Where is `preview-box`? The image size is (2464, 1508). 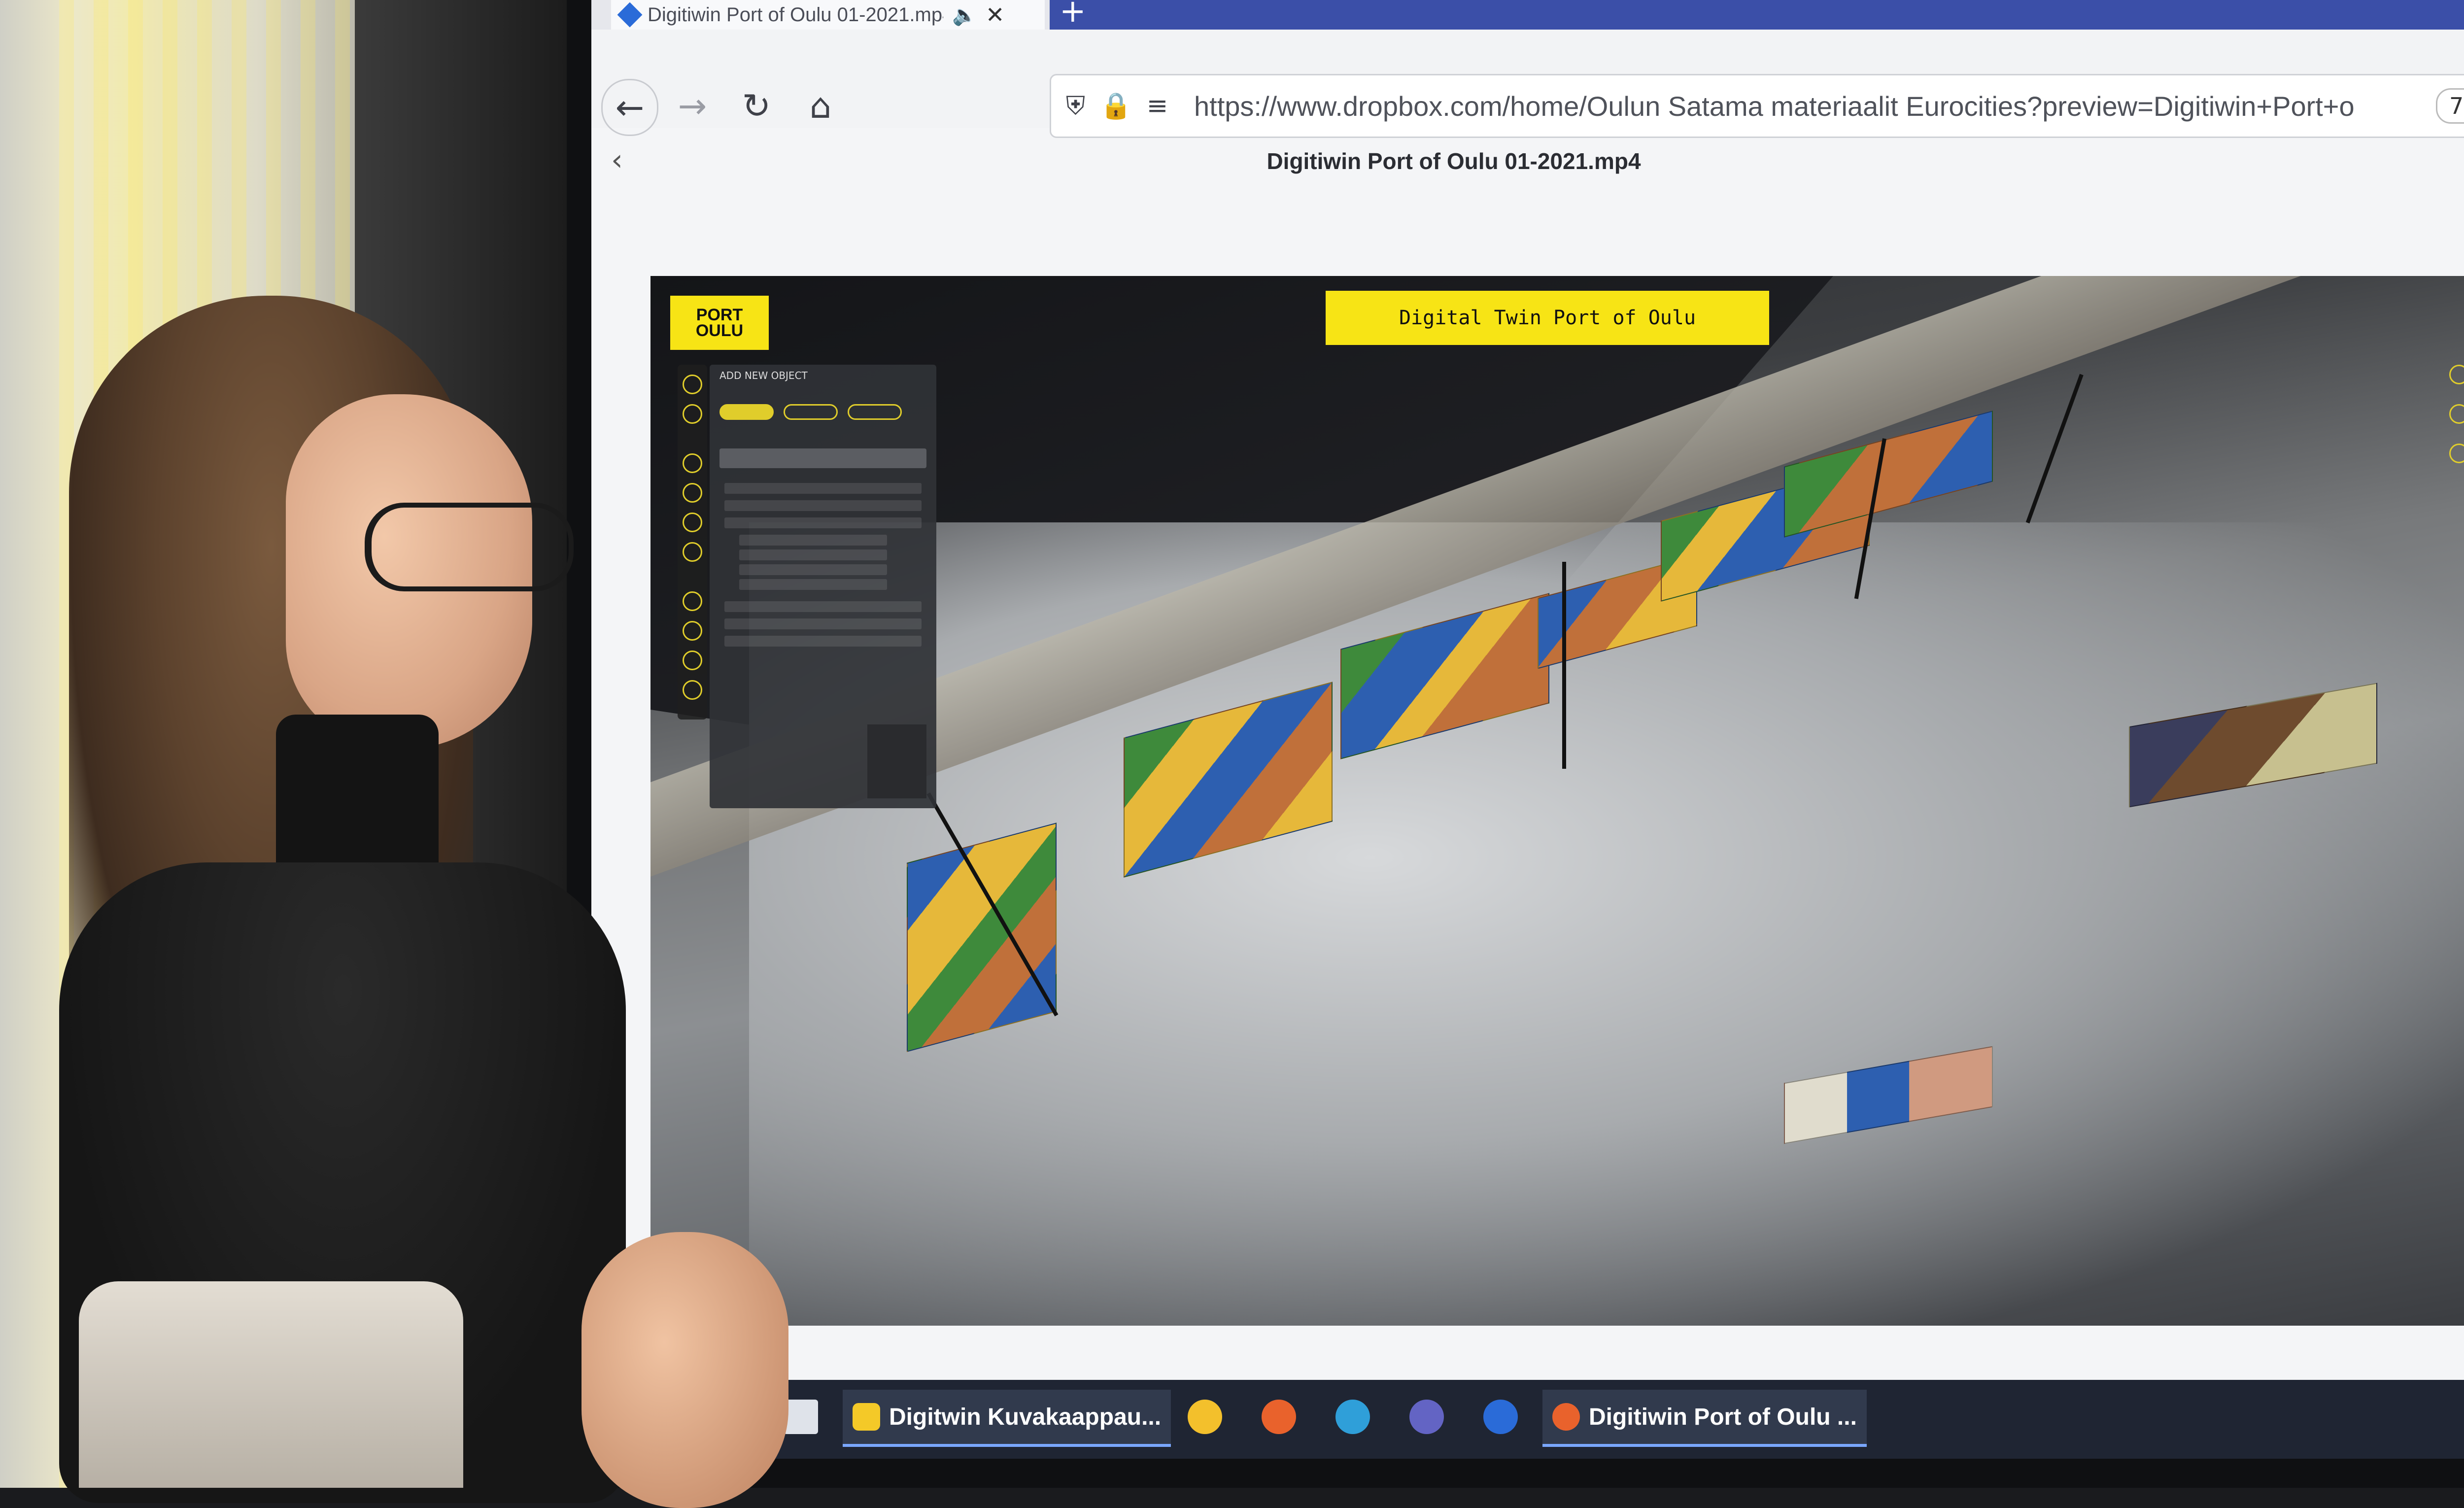
preview-box is located at coordinates (896, 761).